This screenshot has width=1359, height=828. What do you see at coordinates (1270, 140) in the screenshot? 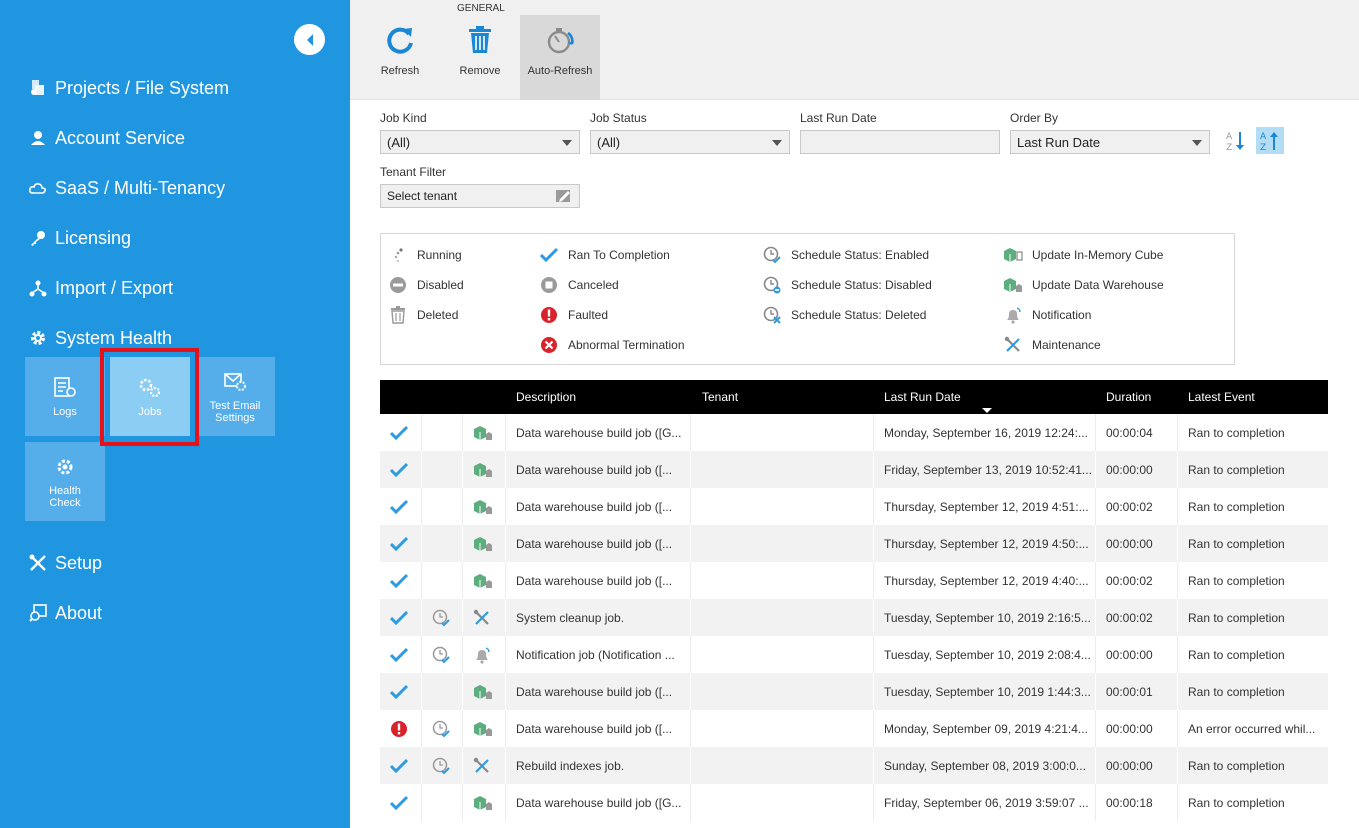
I see `sort-descending-button: A Z` at bounding box center [1270, 140].